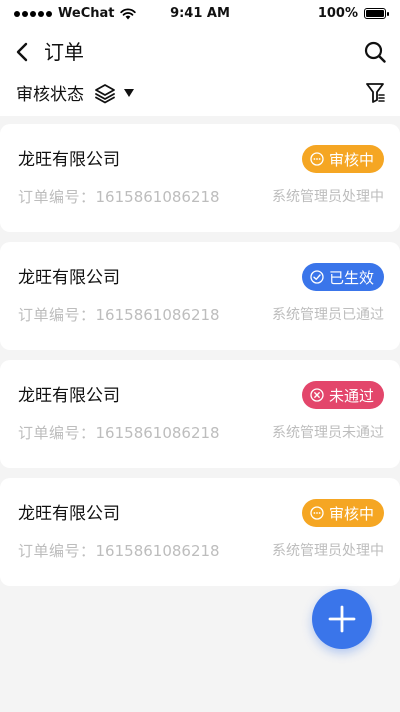 The width and height of the screenshot is (400, 712). What do you see at coordinates (351, 277) in the screenshot?
I see `status-text: 已生效` at bounding box center [351, 277].